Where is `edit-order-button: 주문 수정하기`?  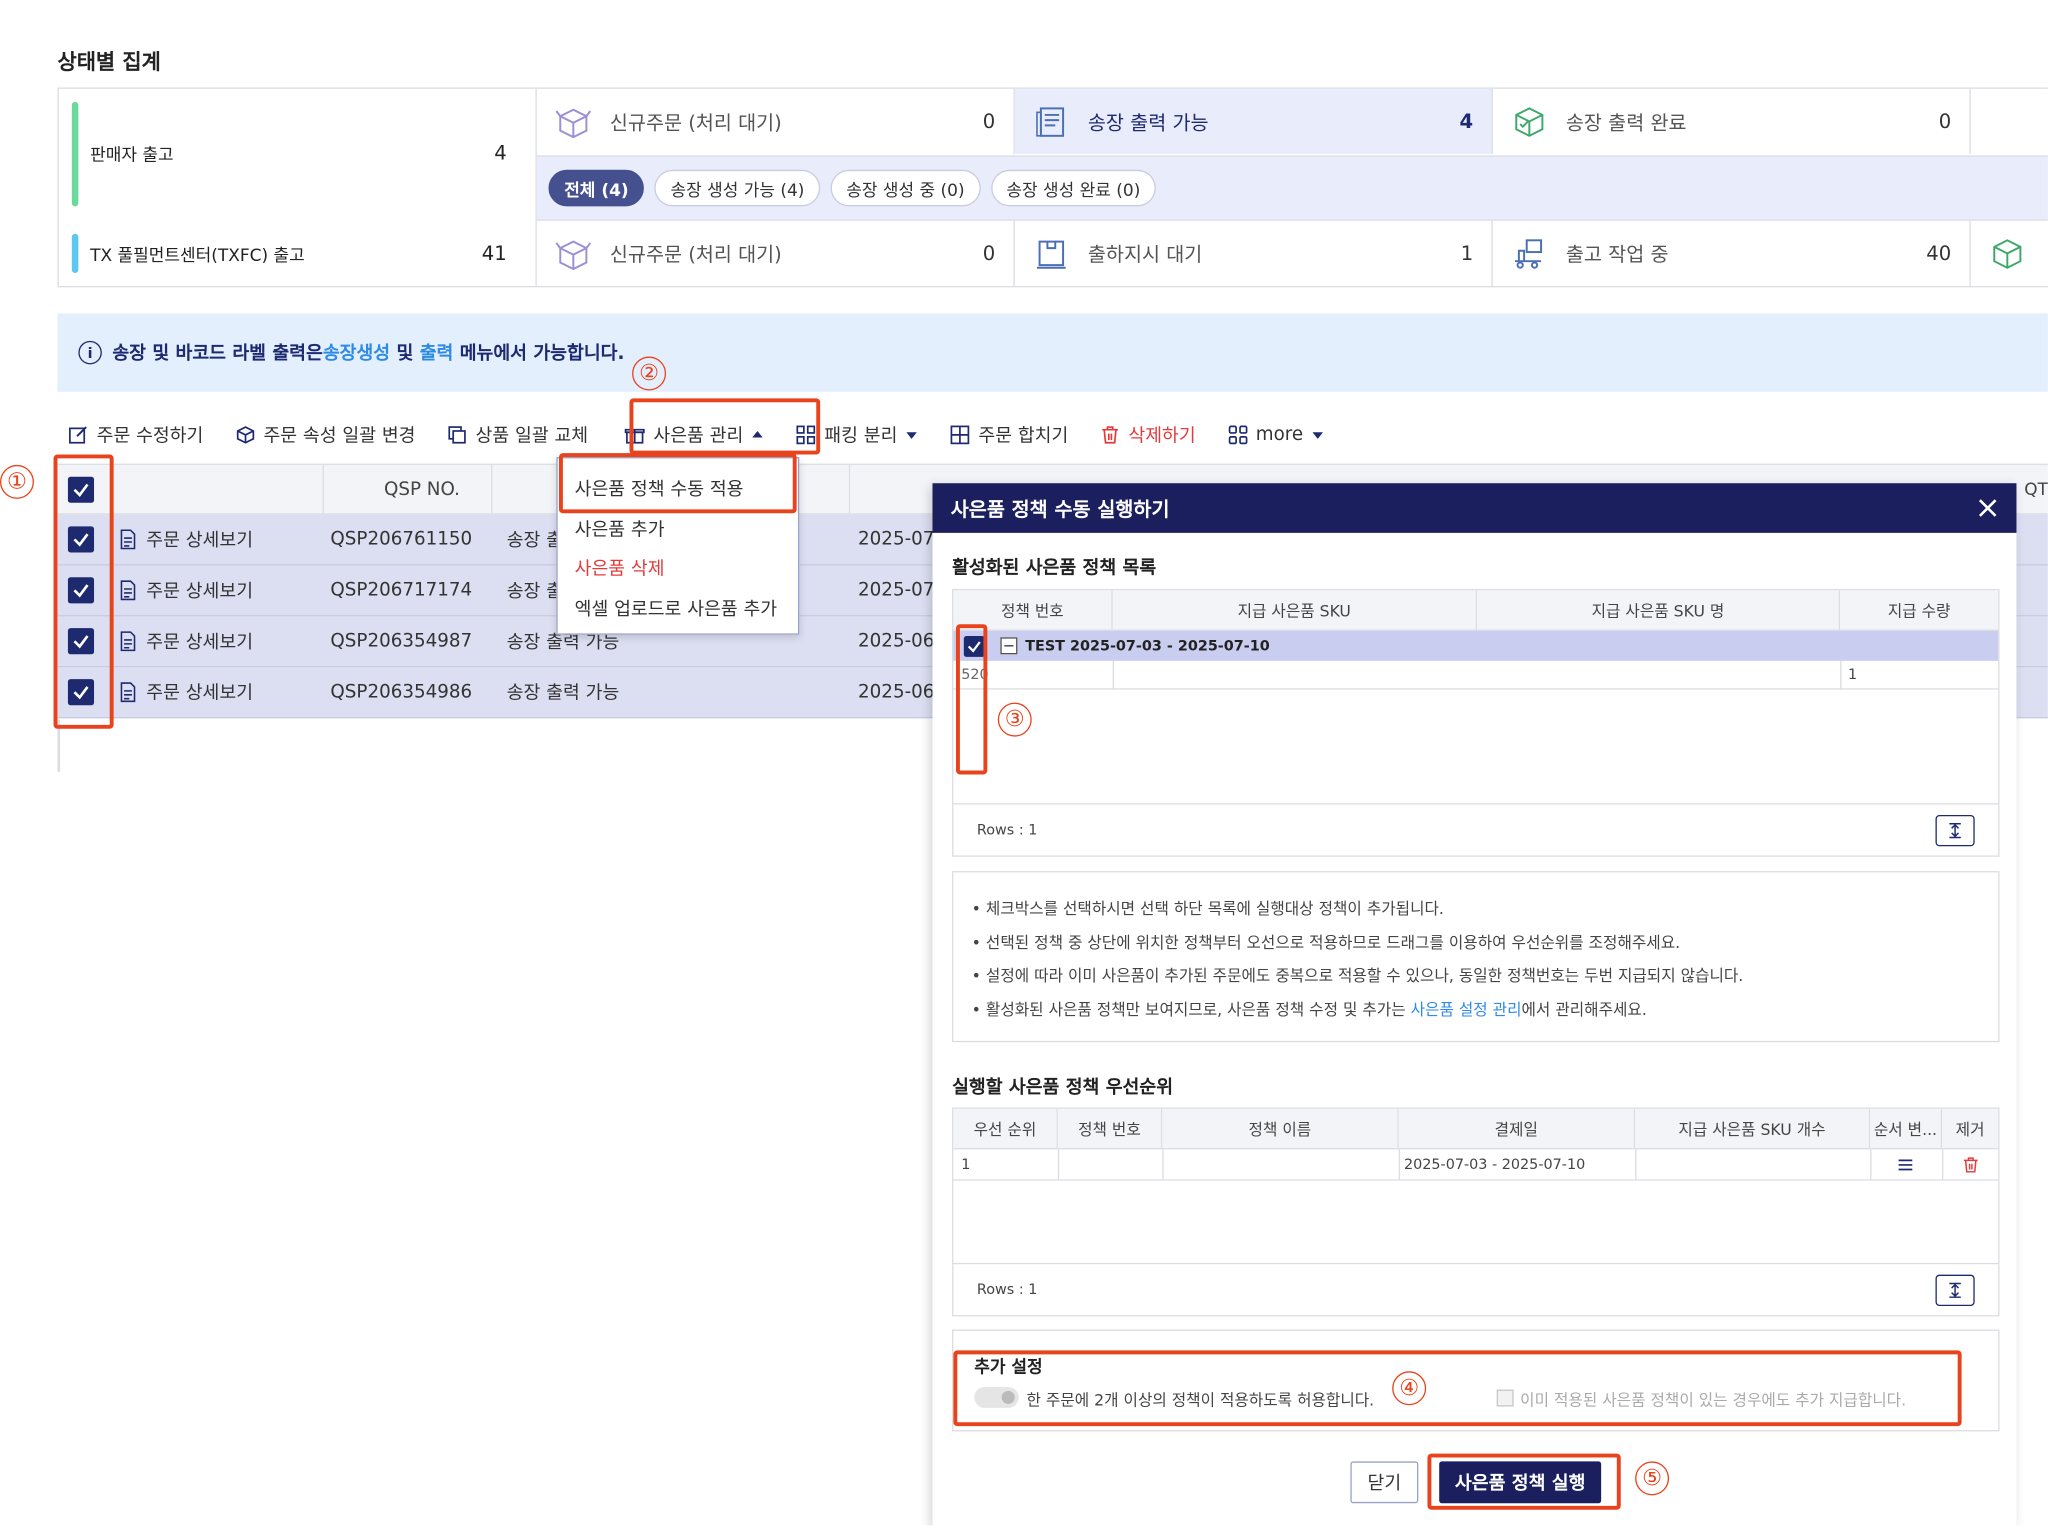
edit-order-button: 주문 수정하기 is located at coordinates (135, 435).